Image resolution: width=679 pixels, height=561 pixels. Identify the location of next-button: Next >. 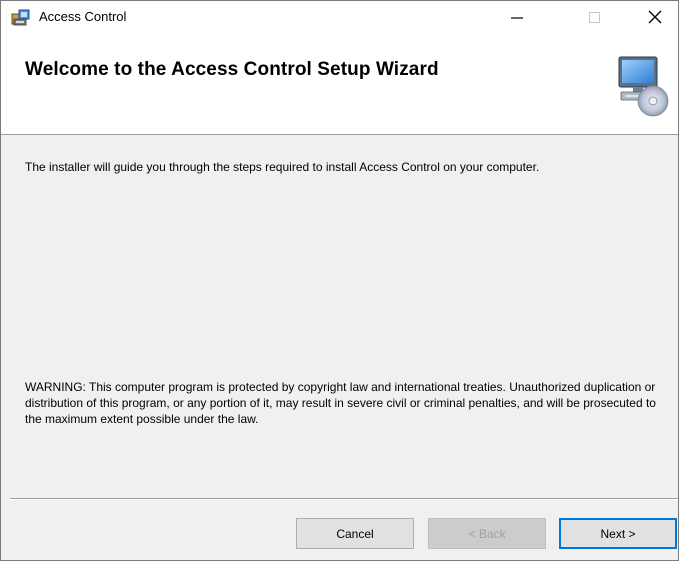
(618, 533).